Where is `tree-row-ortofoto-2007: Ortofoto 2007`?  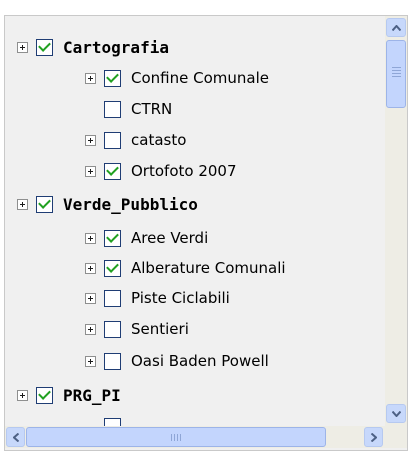
tree-row-ortofoto-2007: Ortofoto 2007 is located at coordinates (161, 171).